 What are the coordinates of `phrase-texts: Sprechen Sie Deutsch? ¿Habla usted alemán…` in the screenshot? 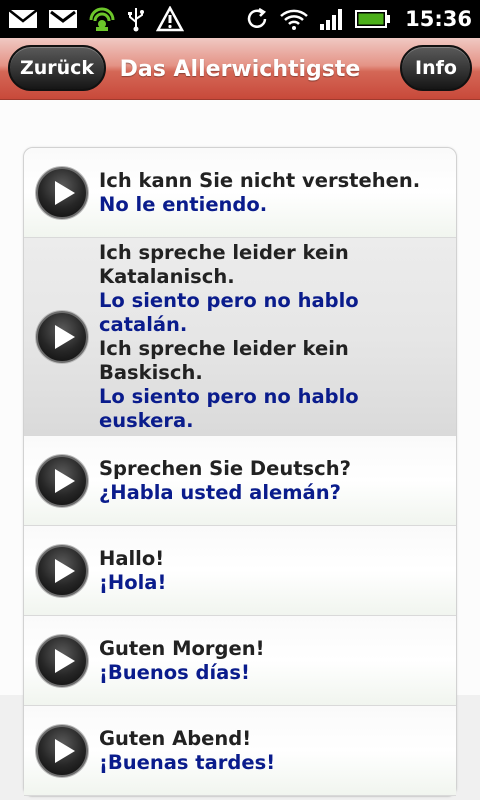 It's located at (231, 481).